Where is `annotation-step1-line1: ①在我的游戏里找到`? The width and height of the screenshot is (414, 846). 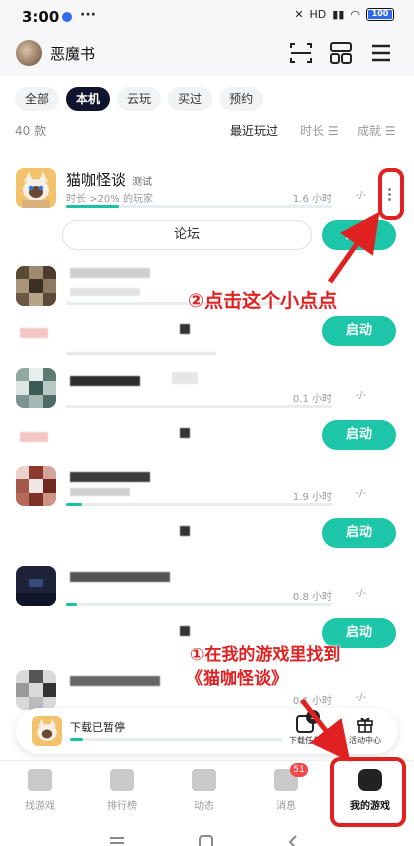 annotation-step1-line1: ①在我的游戏里找到 is located at coordinates (265, 655).